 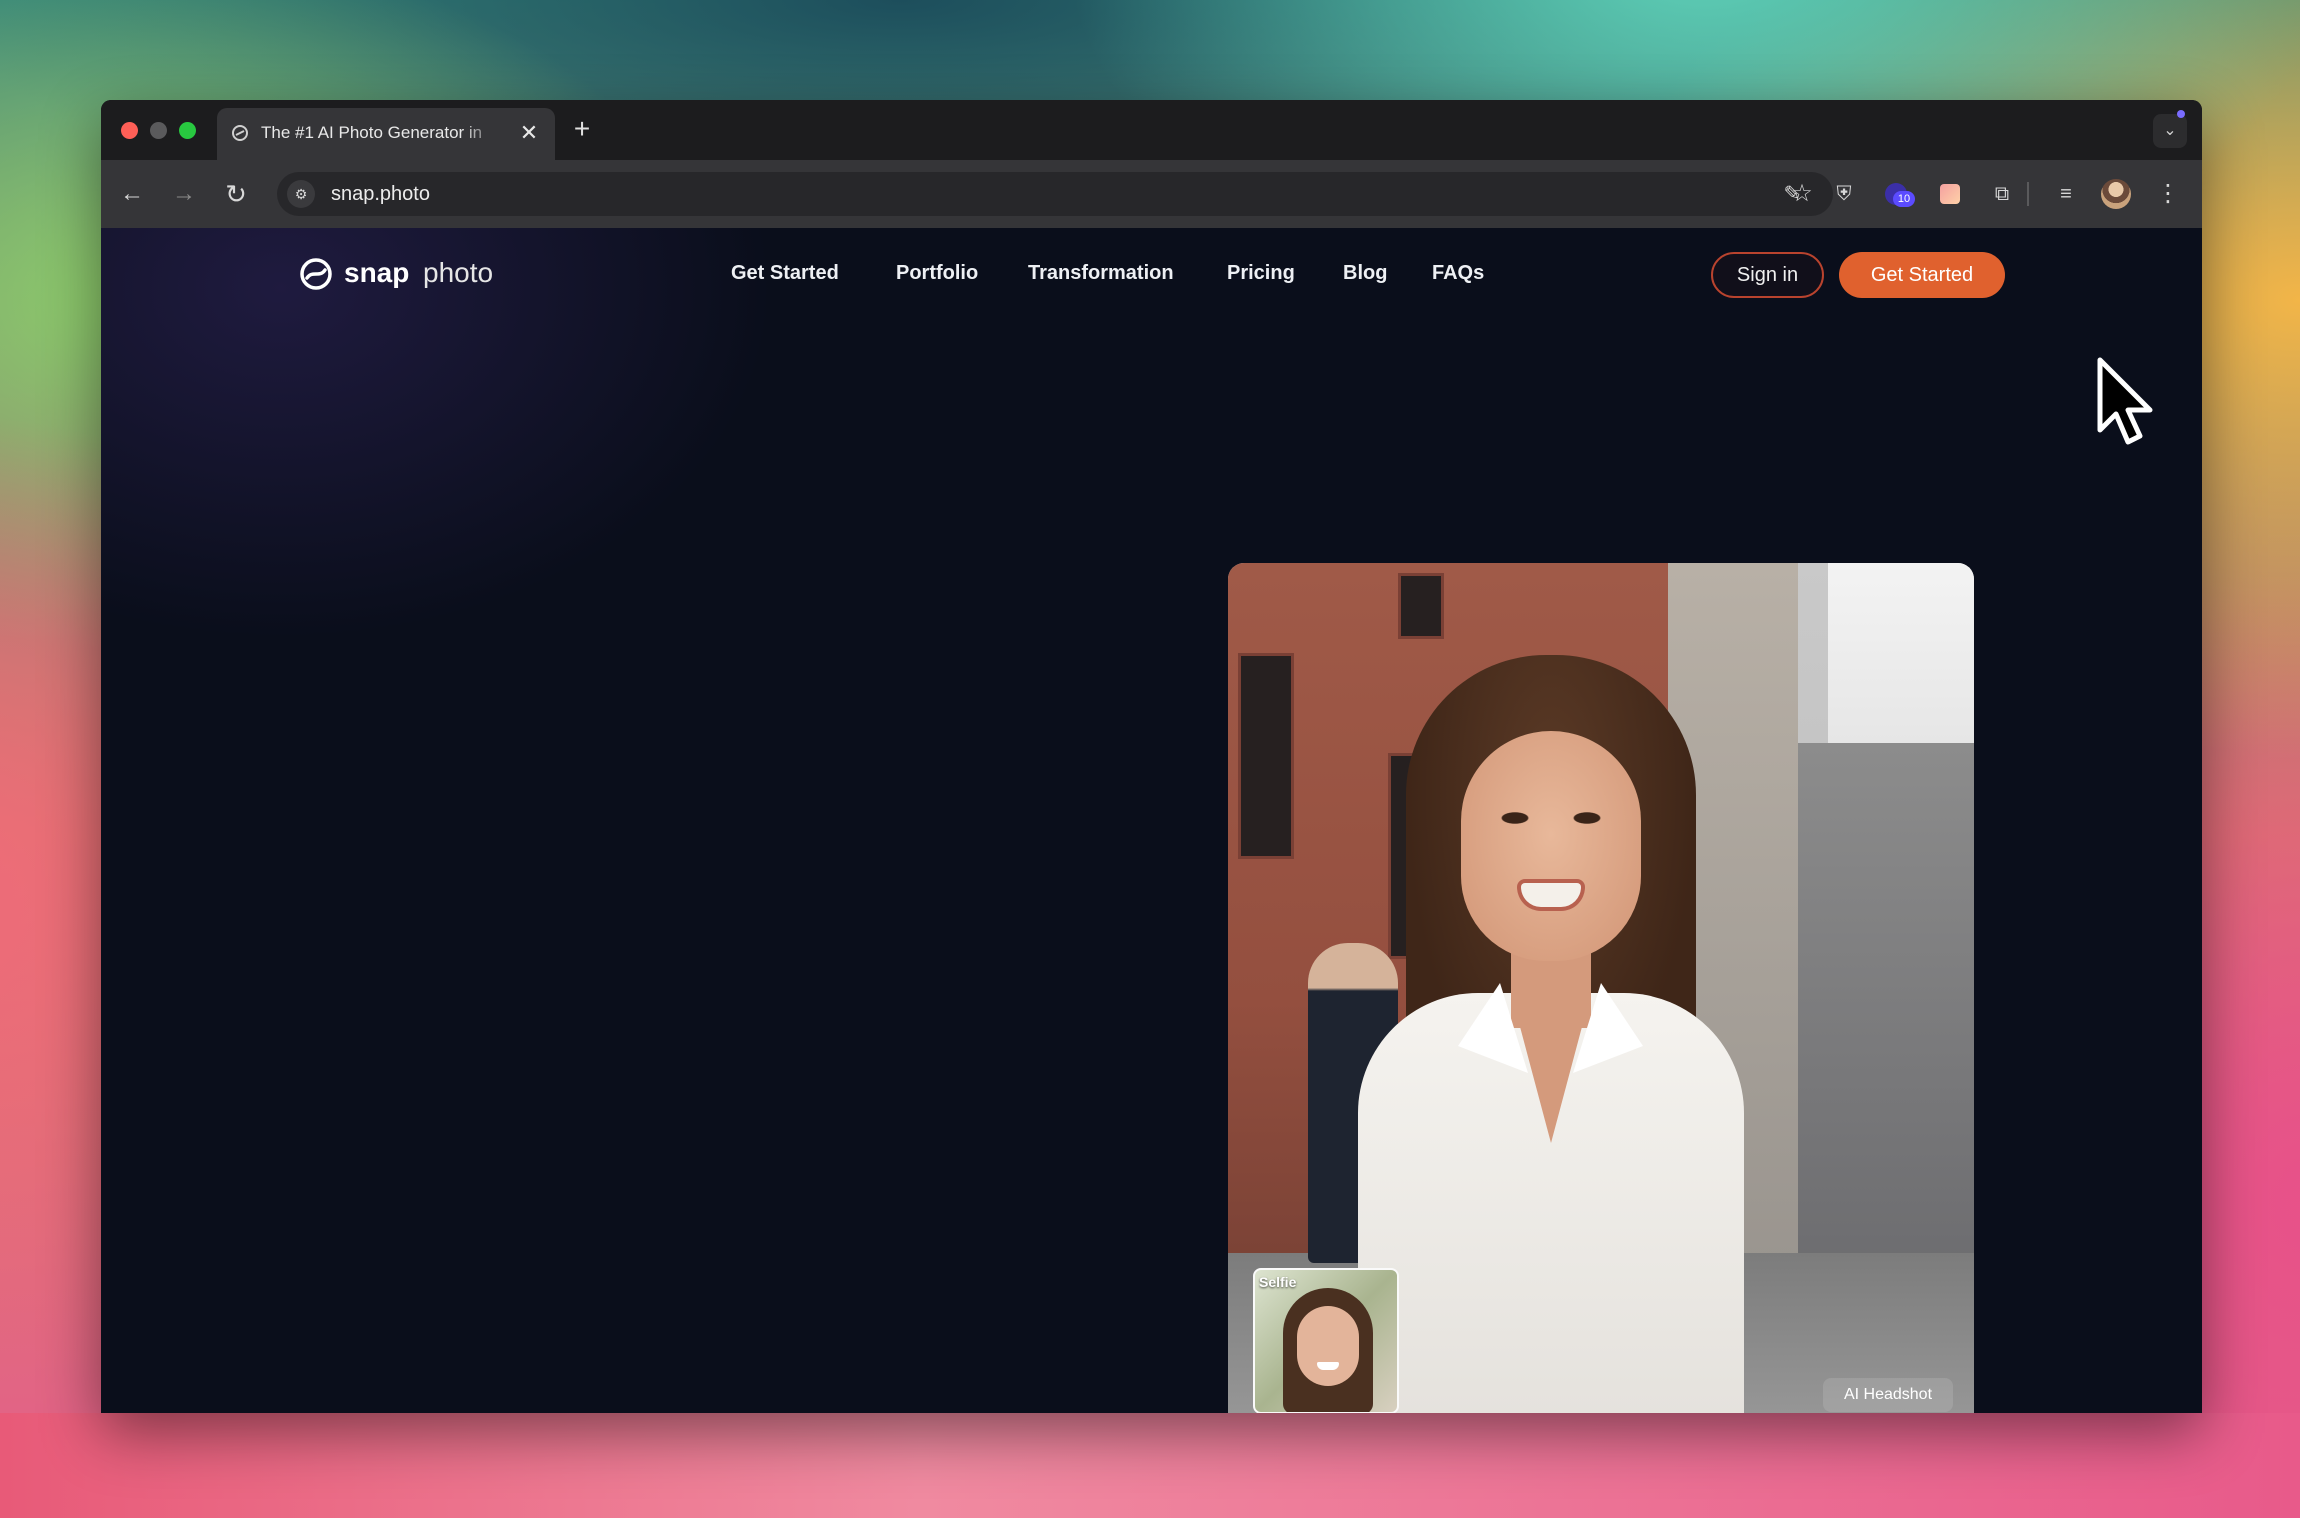 What do you see at coordinates (2168, 194) in the screenshot?
I see `browser-menu-icon: ⋮` at bounding box center [2168, 194].